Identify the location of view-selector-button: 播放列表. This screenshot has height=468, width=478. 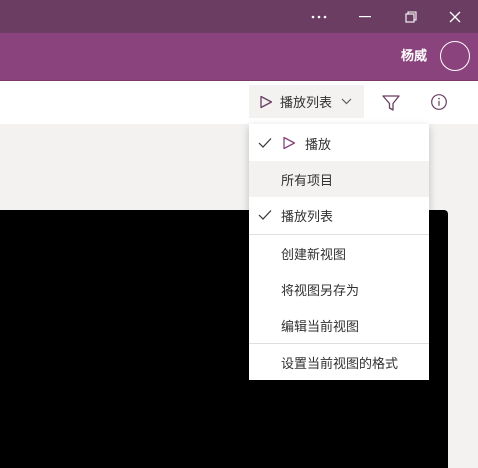
(306, 101).